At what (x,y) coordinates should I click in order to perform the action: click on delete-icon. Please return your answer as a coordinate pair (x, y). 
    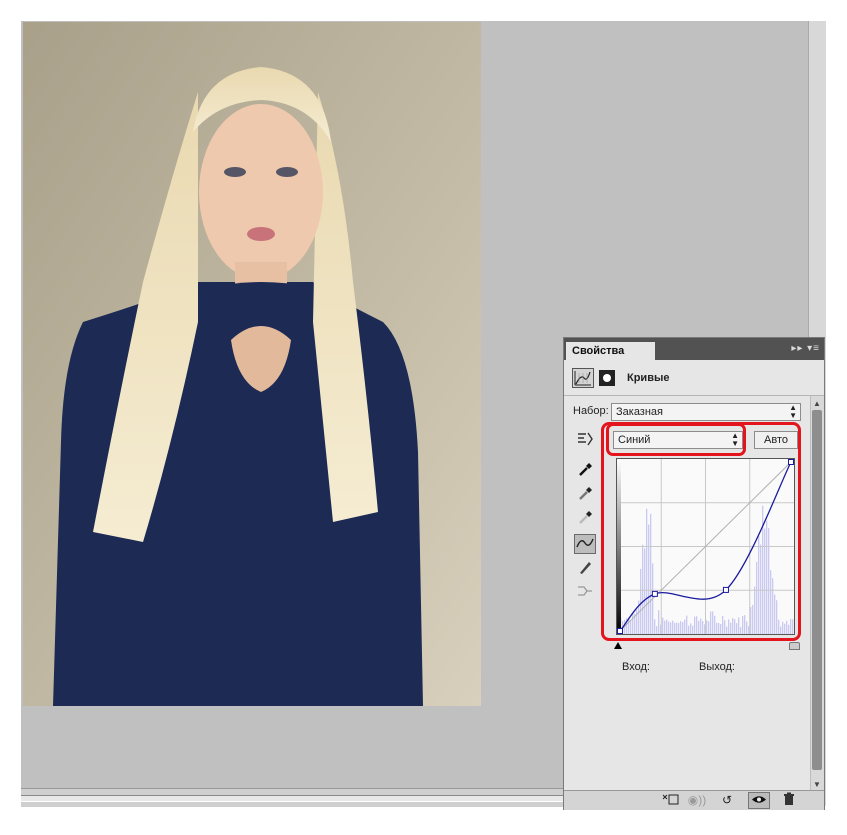
    Looking at the image, I should click on (789, 800).